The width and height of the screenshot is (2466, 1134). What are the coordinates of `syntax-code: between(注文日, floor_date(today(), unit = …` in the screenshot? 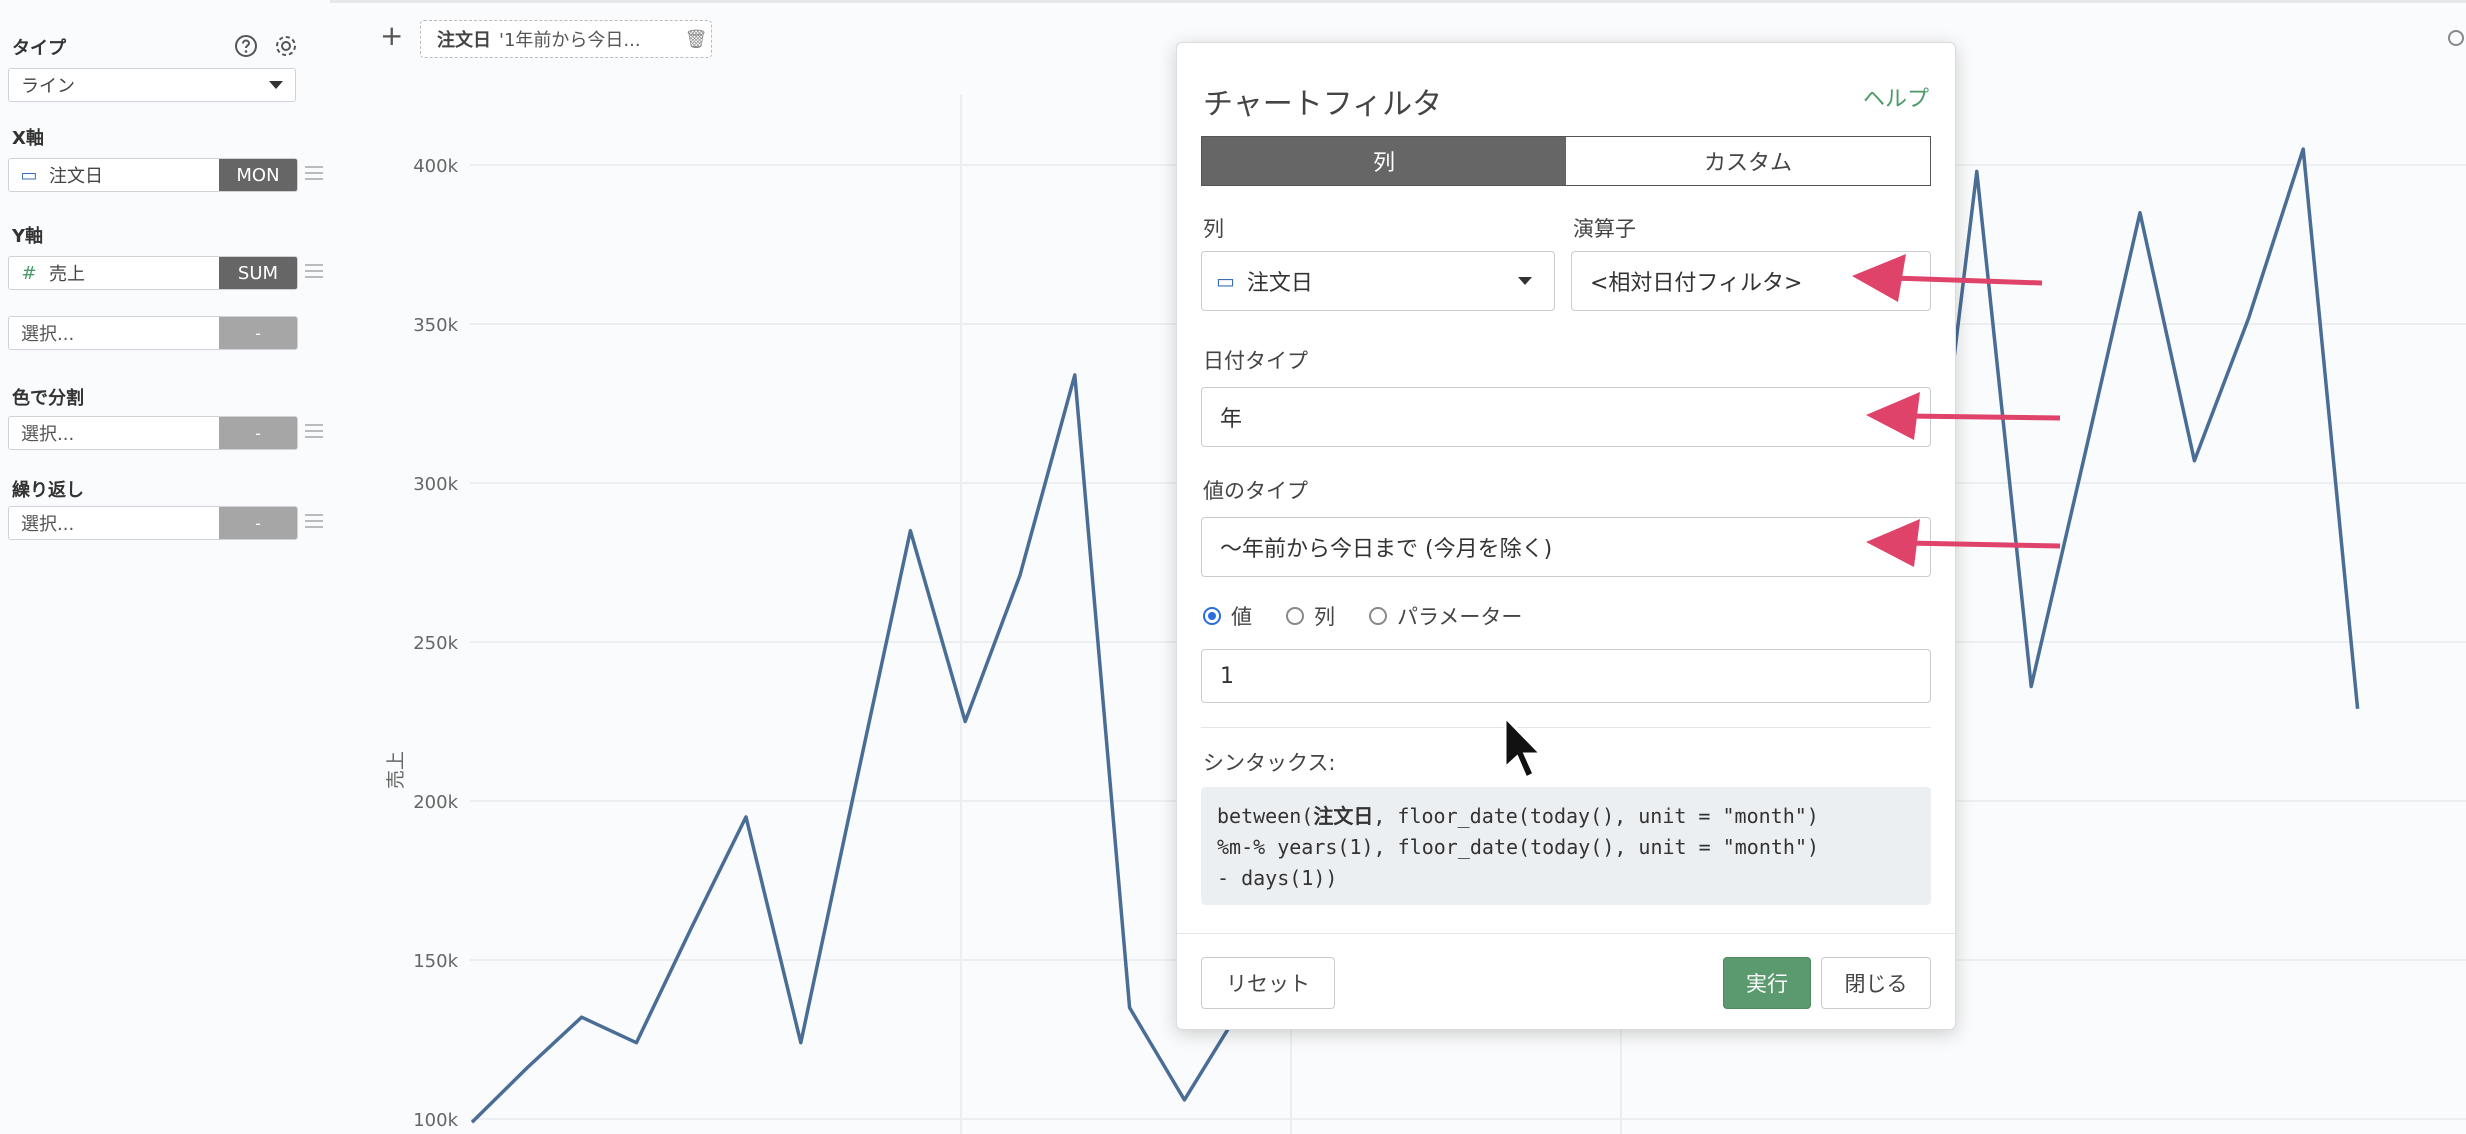 It's located at (1566, 846).